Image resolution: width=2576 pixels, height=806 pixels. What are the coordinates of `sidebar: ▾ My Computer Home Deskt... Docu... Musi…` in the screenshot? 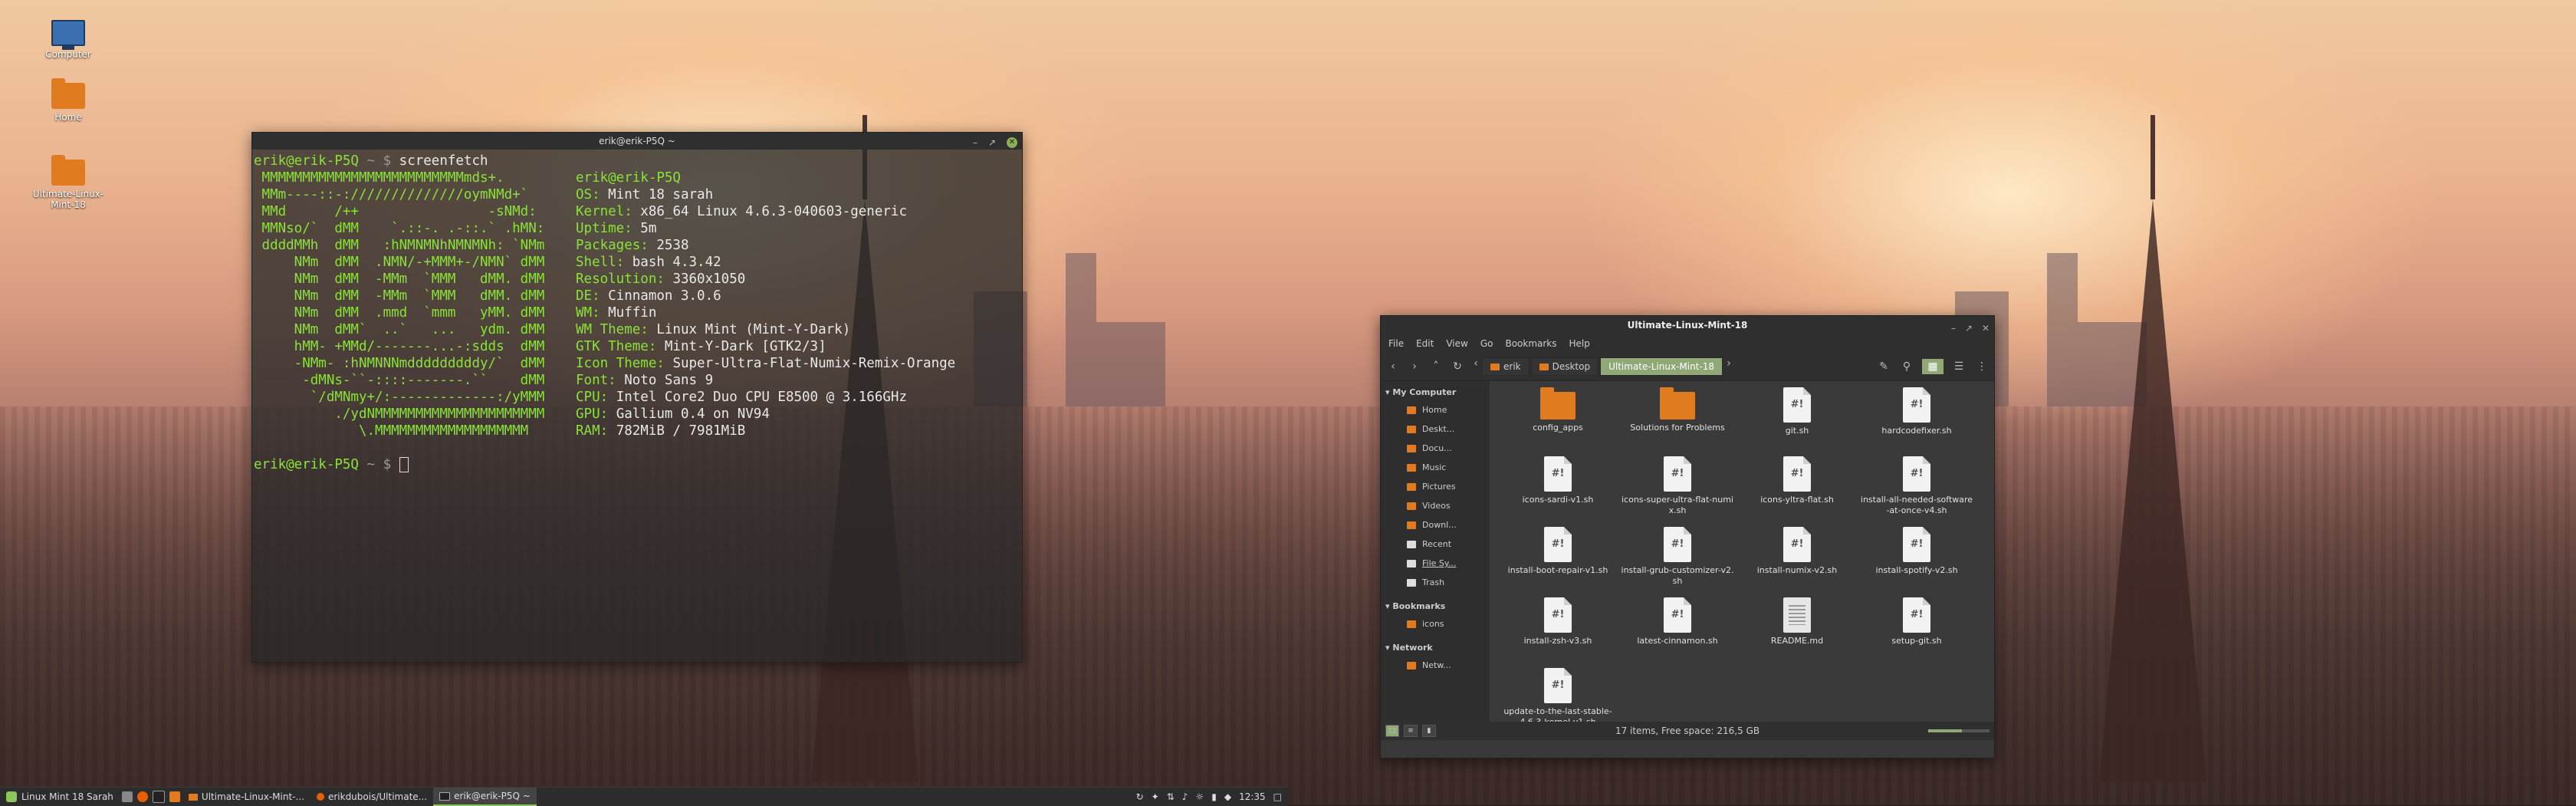 It's located at (1435, 551).